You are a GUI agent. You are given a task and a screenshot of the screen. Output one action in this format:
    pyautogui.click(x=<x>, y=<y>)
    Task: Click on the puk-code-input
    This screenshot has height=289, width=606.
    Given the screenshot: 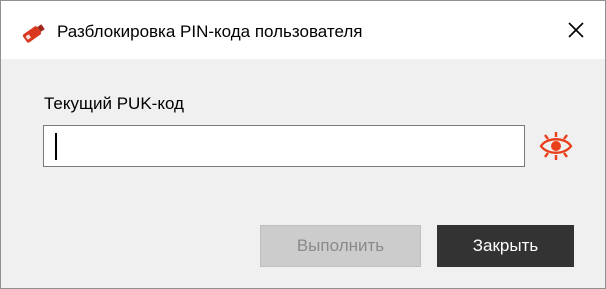 What is the action you would take?
    pyautogui.click(x=284, y=146)
    